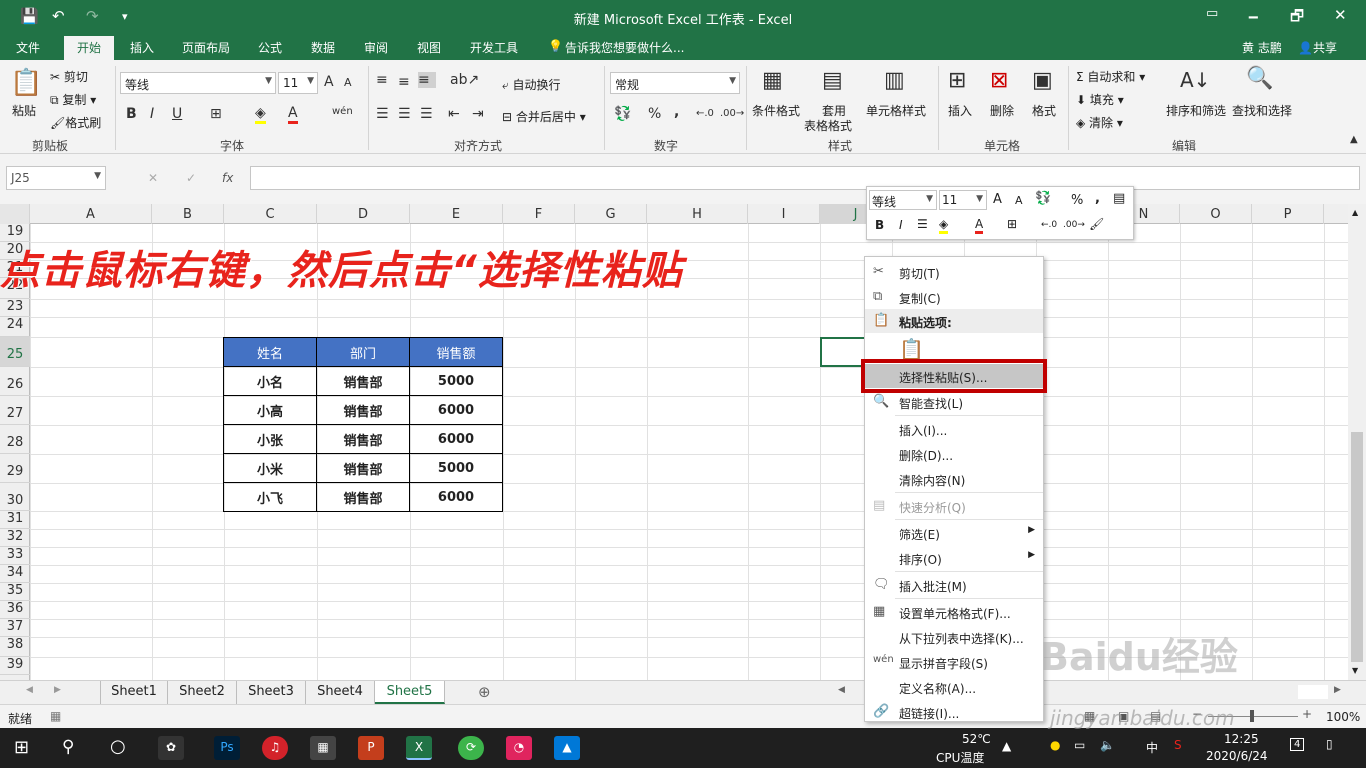  What do you see at coordinates (15, 352) in the screenshot?
I see `row-header: 25` at bounding box center [15, 352].